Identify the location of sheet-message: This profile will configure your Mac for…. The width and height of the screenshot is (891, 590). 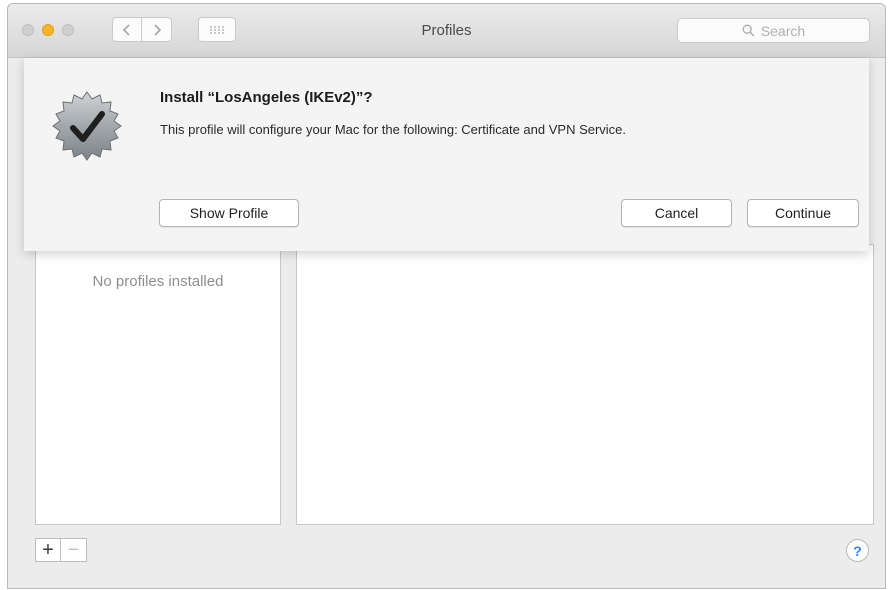
(393, 129).